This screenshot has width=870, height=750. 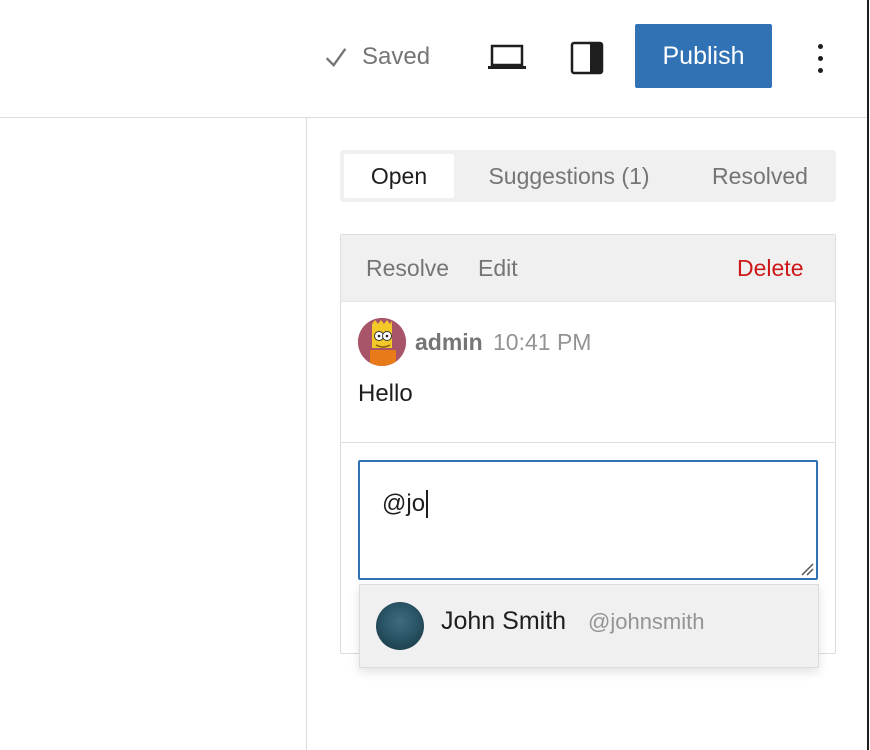 What do you see at coordinates (449, 342) in the screenshot?
I see `comment-author: admin` at bounding box center [449, 342].